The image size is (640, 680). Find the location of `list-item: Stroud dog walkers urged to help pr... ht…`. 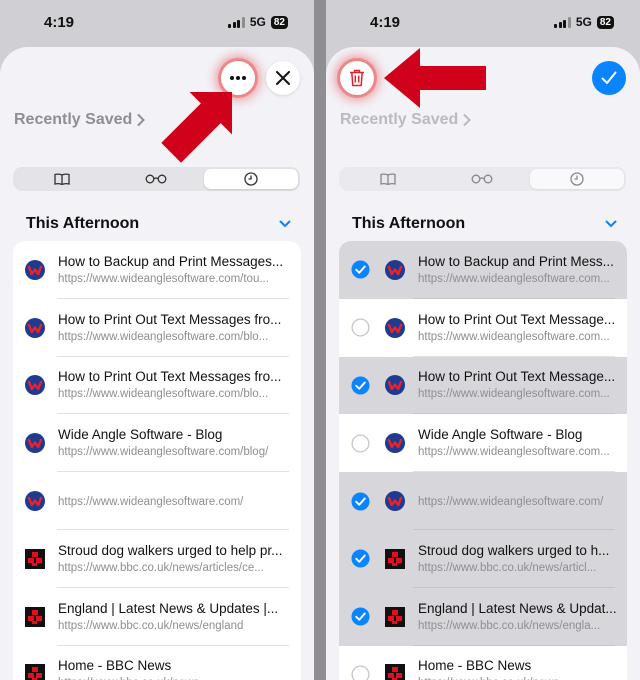

list-item: Stroud dog walkers urged to help pr... ht… is located at coordinates (157, 559).